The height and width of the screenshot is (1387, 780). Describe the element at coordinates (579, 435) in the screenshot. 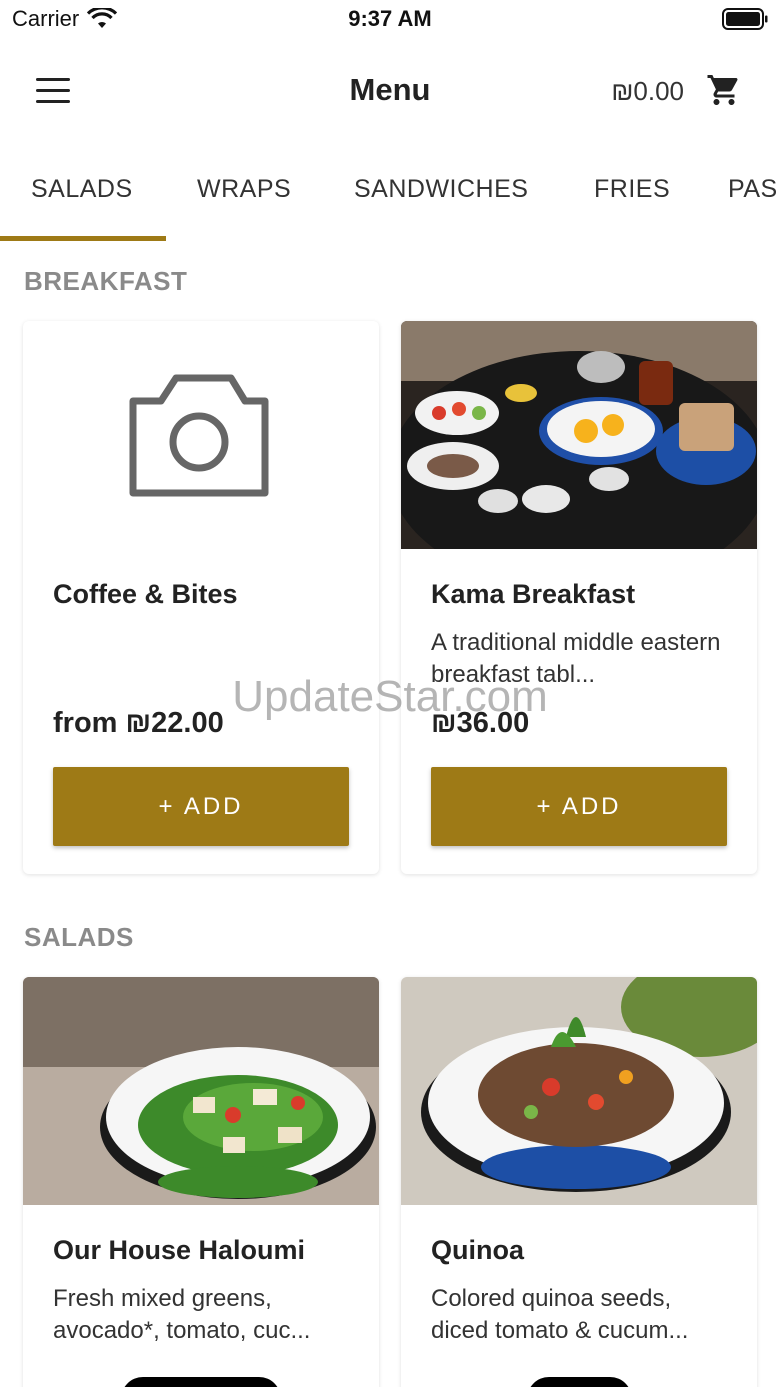

I see `breakfast-table-photo` at that location.